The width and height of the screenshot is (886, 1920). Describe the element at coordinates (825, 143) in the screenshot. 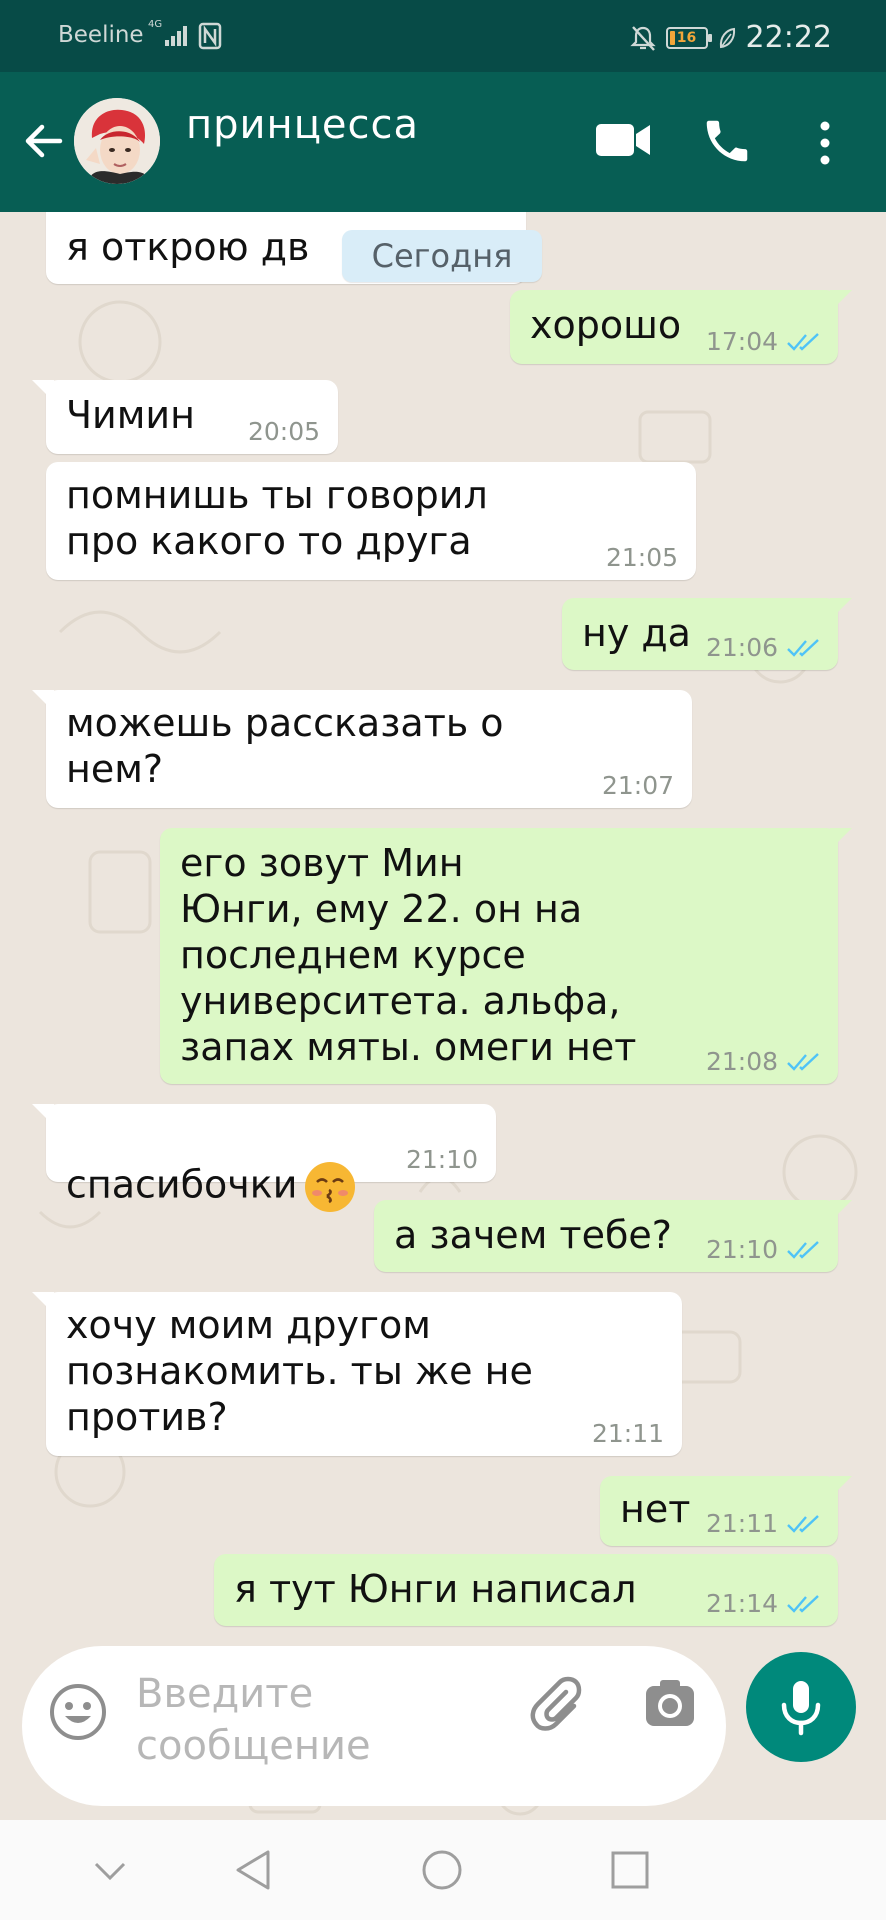

I see `more-options-icon` at that location.